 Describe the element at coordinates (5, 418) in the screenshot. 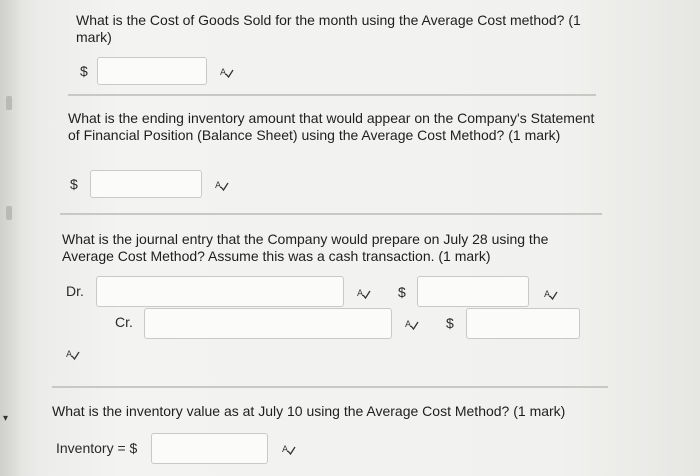

I see `caret-down-icon: ▾` at that location.